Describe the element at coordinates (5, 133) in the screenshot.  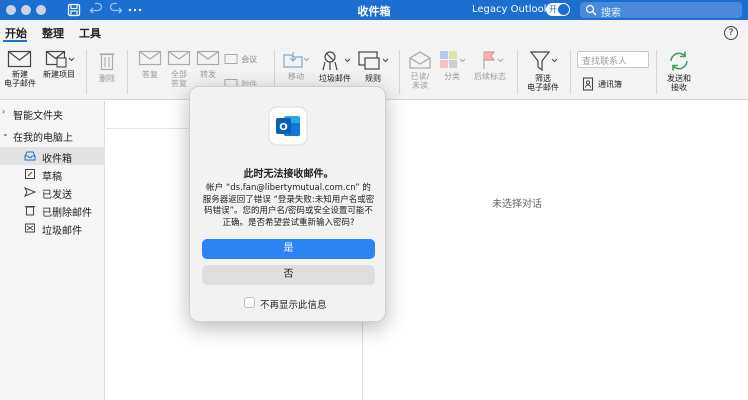
I see `chevron-down-icon: ⌄` at that location.